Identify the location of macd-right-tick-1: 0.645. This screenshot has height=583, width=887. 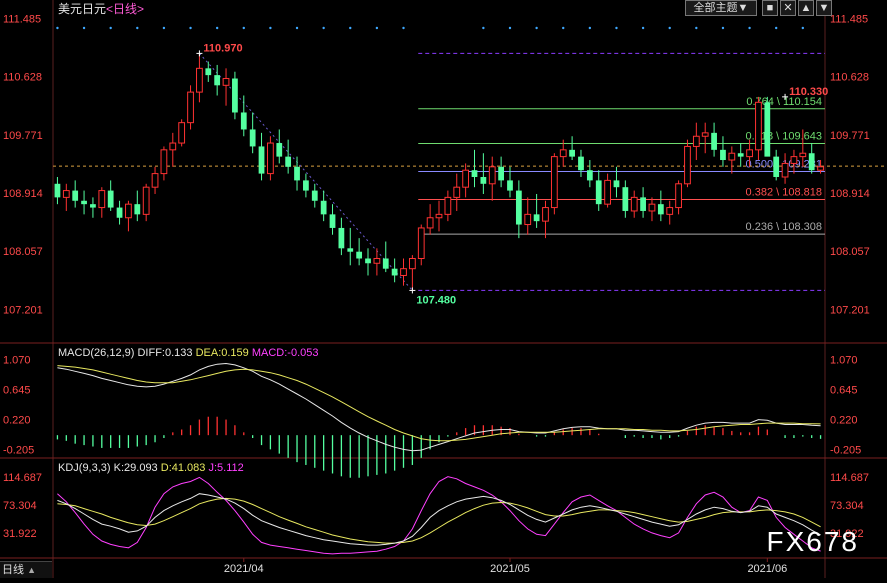
(844, 390).